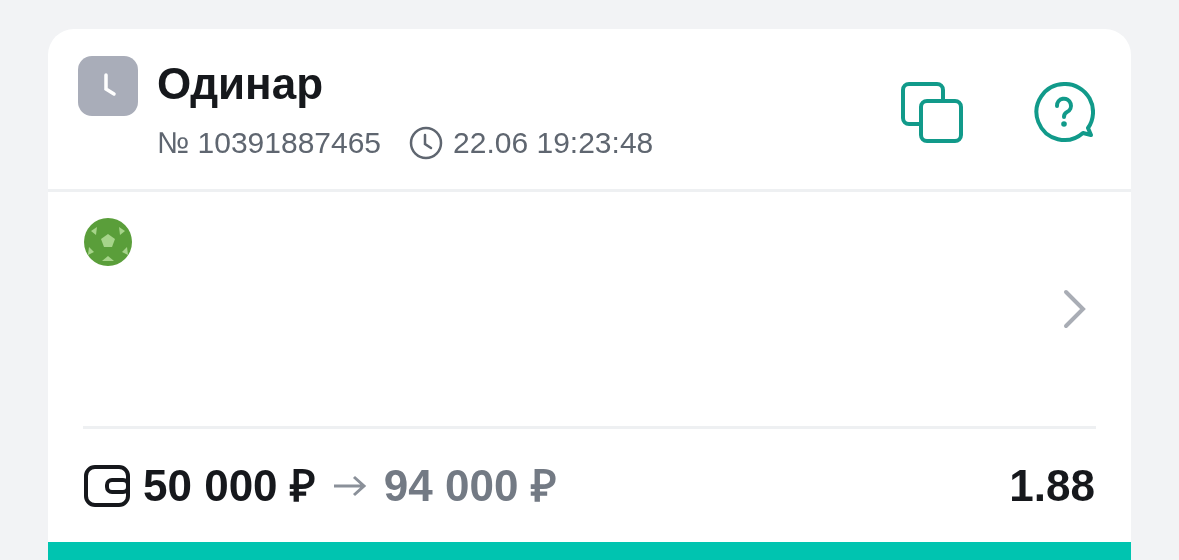 This screenshot has height=560, width=1179. What do you see at coordinates (107, 485) in the screenshot?
I see `wallet-icon` at bounding box center [107, 485].